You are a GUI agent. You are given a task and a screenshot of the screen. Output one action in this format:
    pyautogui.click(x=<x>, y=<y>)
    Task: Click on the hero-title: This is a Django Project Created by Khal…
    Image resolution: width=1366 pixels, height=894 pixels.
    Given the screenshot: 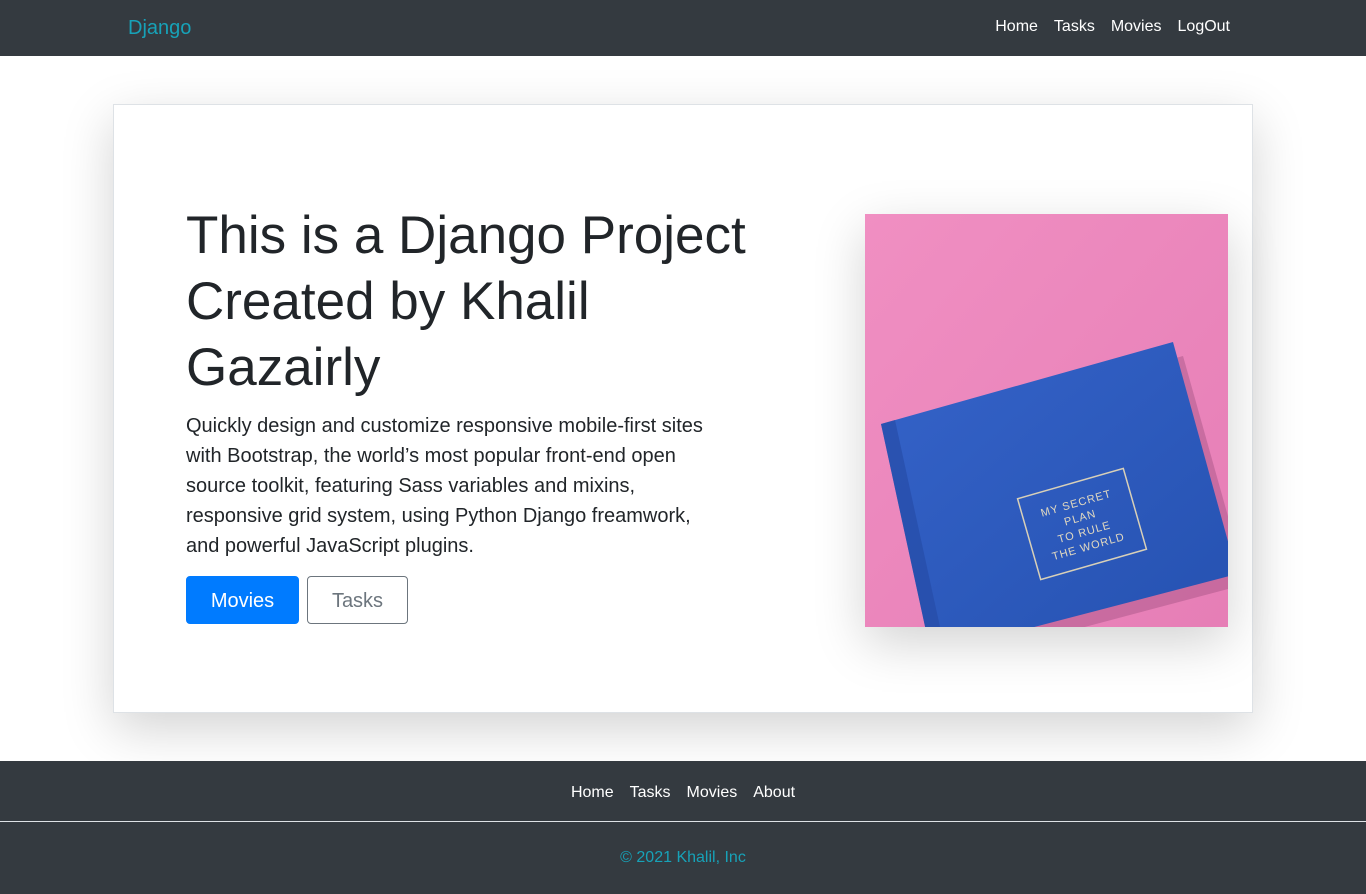 What is the action you would take?
    pyautogui.click(x=466, y=301)
    